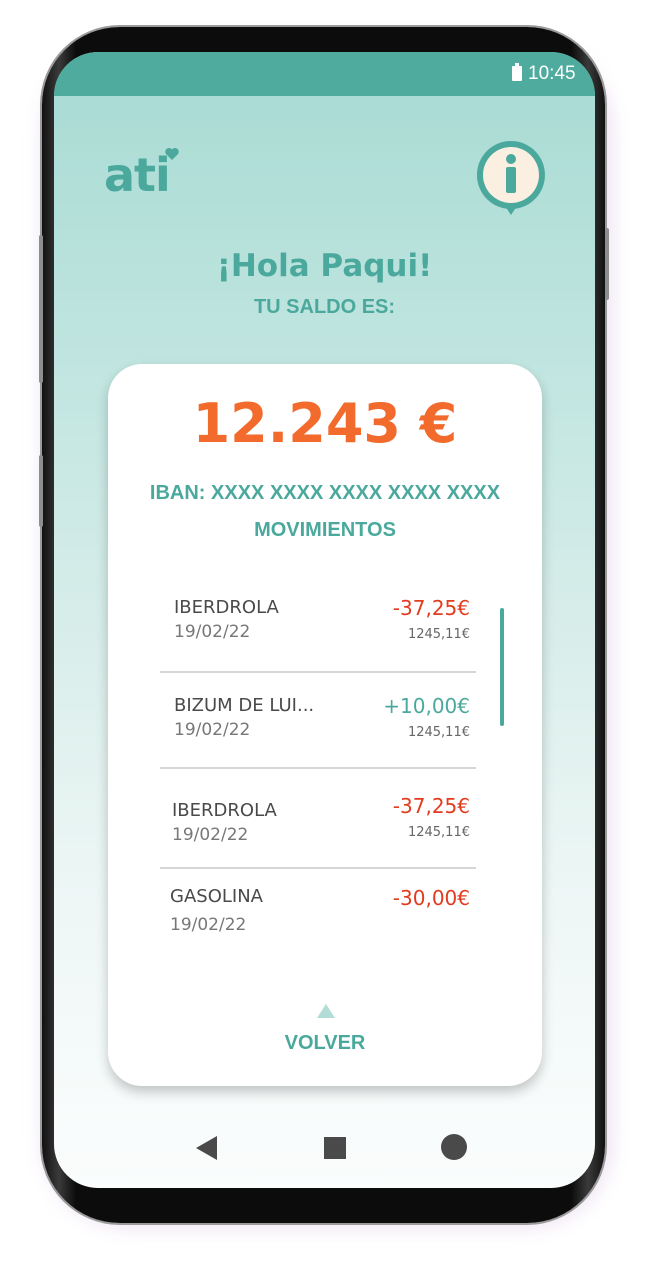  I want to click on app-logo: ati, so click(137, 175).